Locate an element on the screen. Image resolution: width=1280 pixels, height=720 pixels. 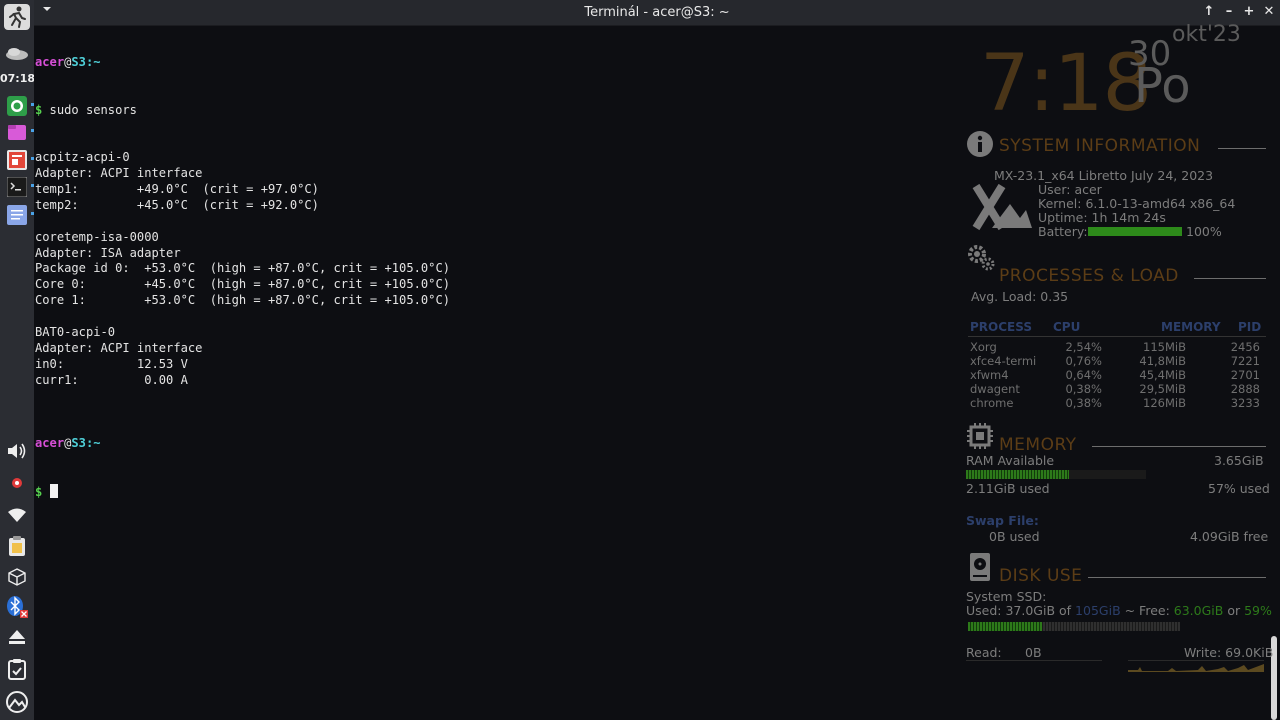
disk-bar is located at coordinates (1074, 626).